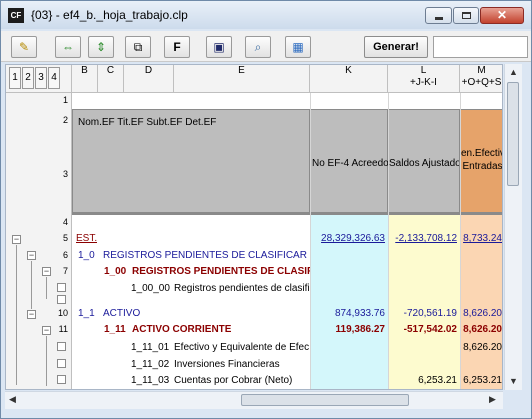 This screenshot has height=419, width=532. I want to click on cell-m5: 8,733.24, so click(481, 238).